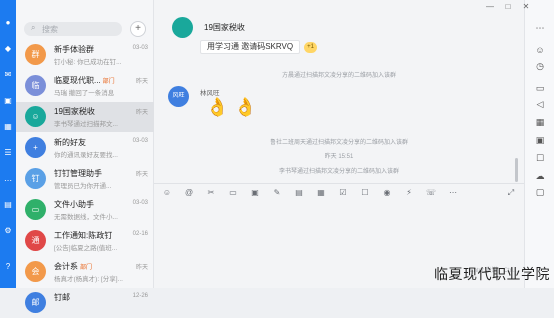 The image size is (554, 318). I want to click on cloud-icon: ☁, so click(540, 176).